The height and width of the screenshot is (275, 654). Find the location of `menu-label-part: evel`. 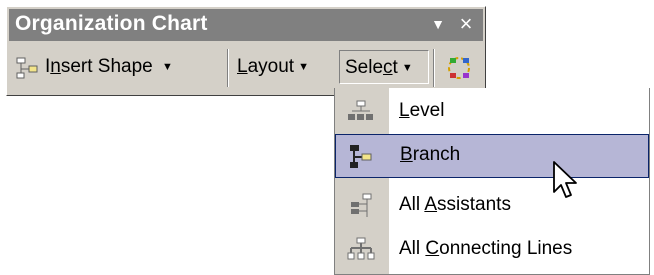

menu-label-part: evel is located at coordinates (427, 110).